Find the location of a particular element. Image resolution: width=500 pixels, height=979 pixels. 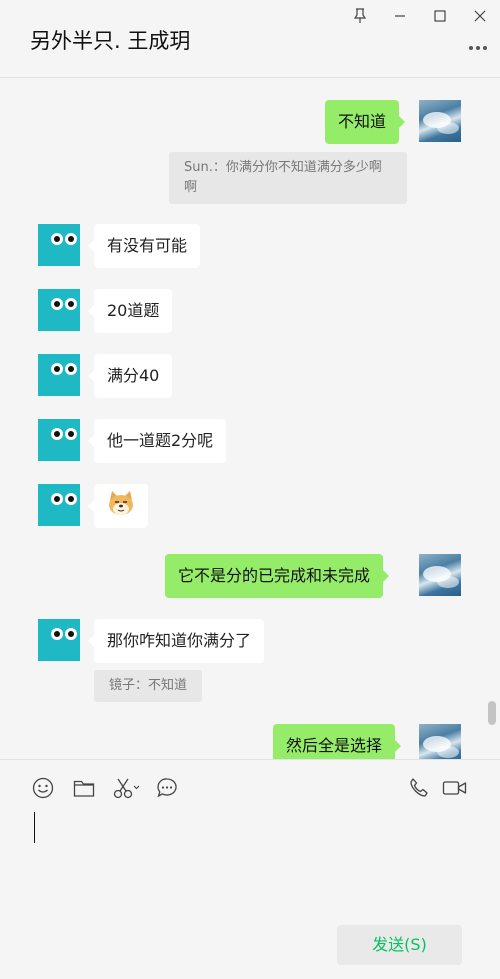

video-icon is located at coordinates (454, 788).